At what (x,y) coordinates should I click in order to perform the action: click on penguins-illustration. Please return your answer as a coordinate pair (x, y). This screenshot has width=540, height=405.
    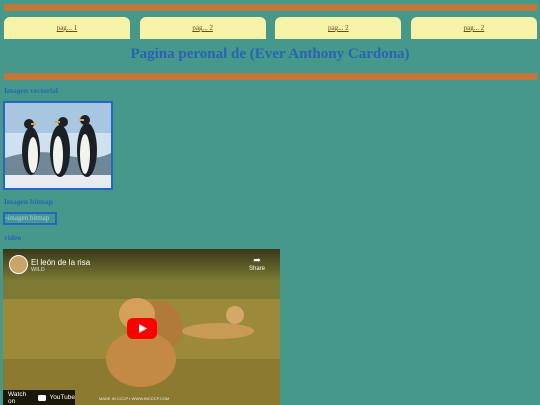
    Looking at the image, I should click on (58, 145).